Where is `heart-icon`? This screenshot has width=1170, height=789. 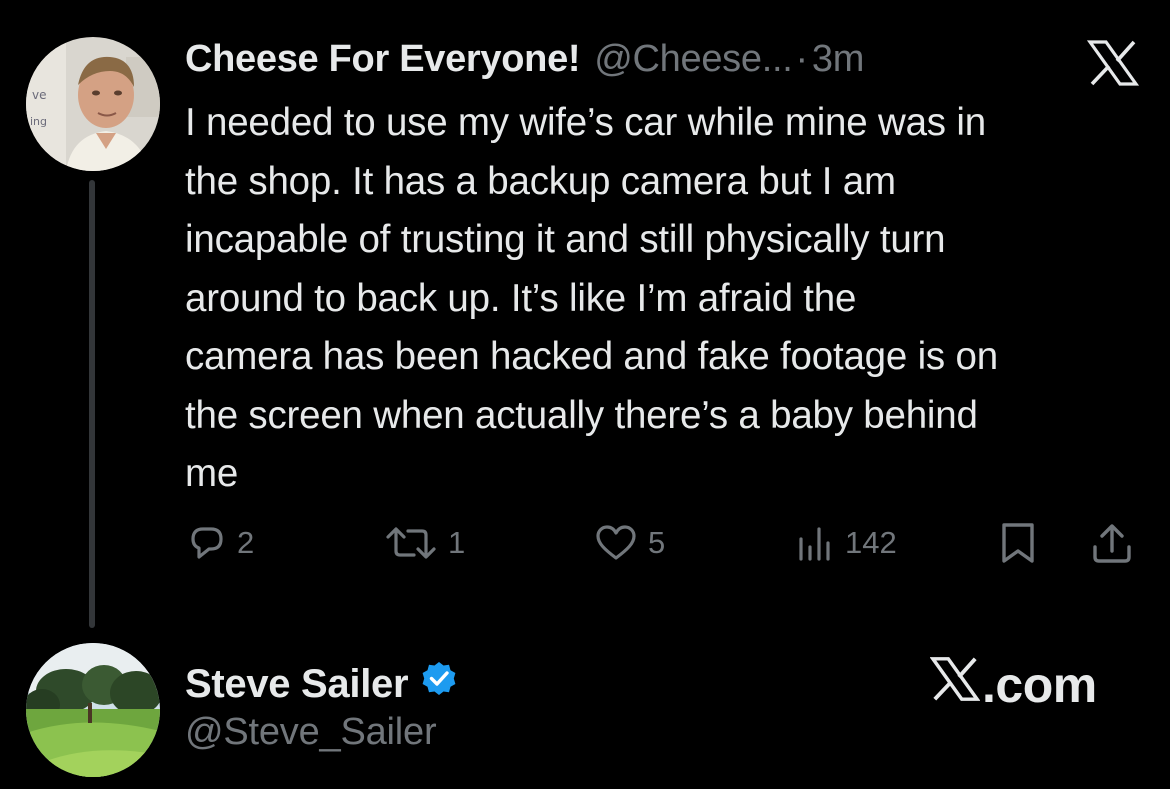
heart-icon is located at coordinates (616, 543).